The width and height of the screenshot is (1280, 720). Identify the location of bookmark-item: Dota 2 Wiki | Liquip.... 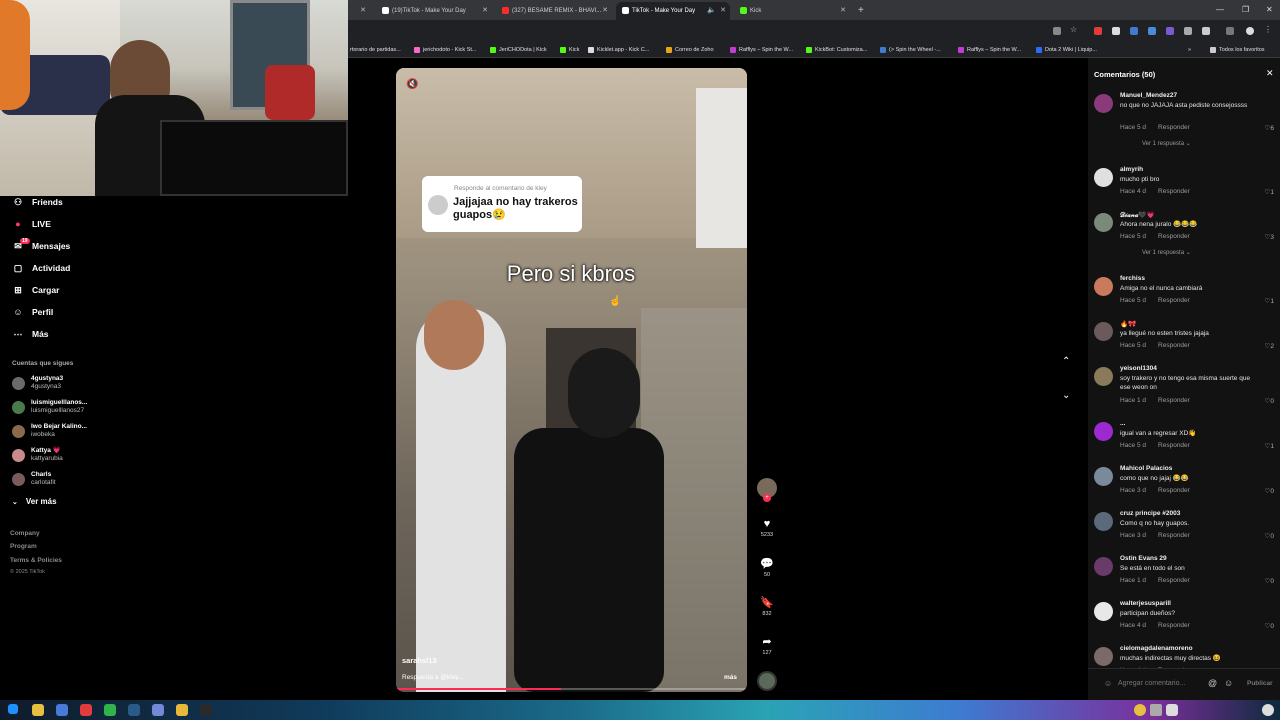
(1066, 50).